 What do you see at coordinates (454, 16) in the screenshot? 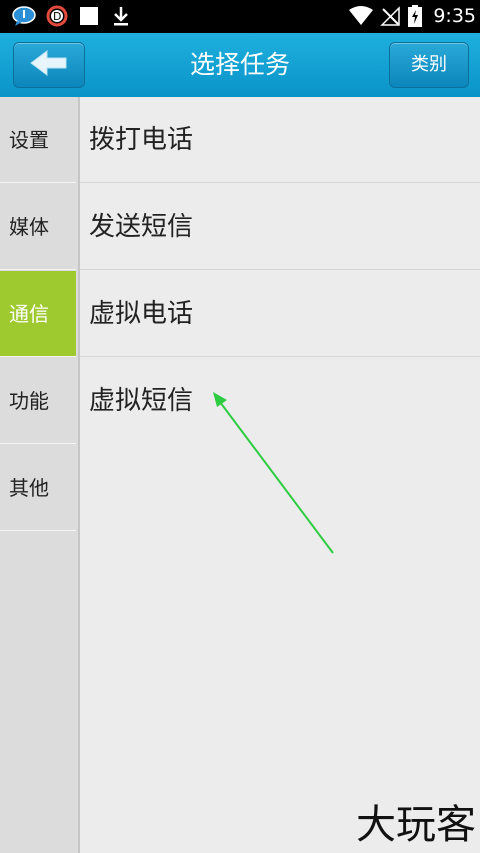
I see `clock: 9:35` at bounding box center [454, 16].